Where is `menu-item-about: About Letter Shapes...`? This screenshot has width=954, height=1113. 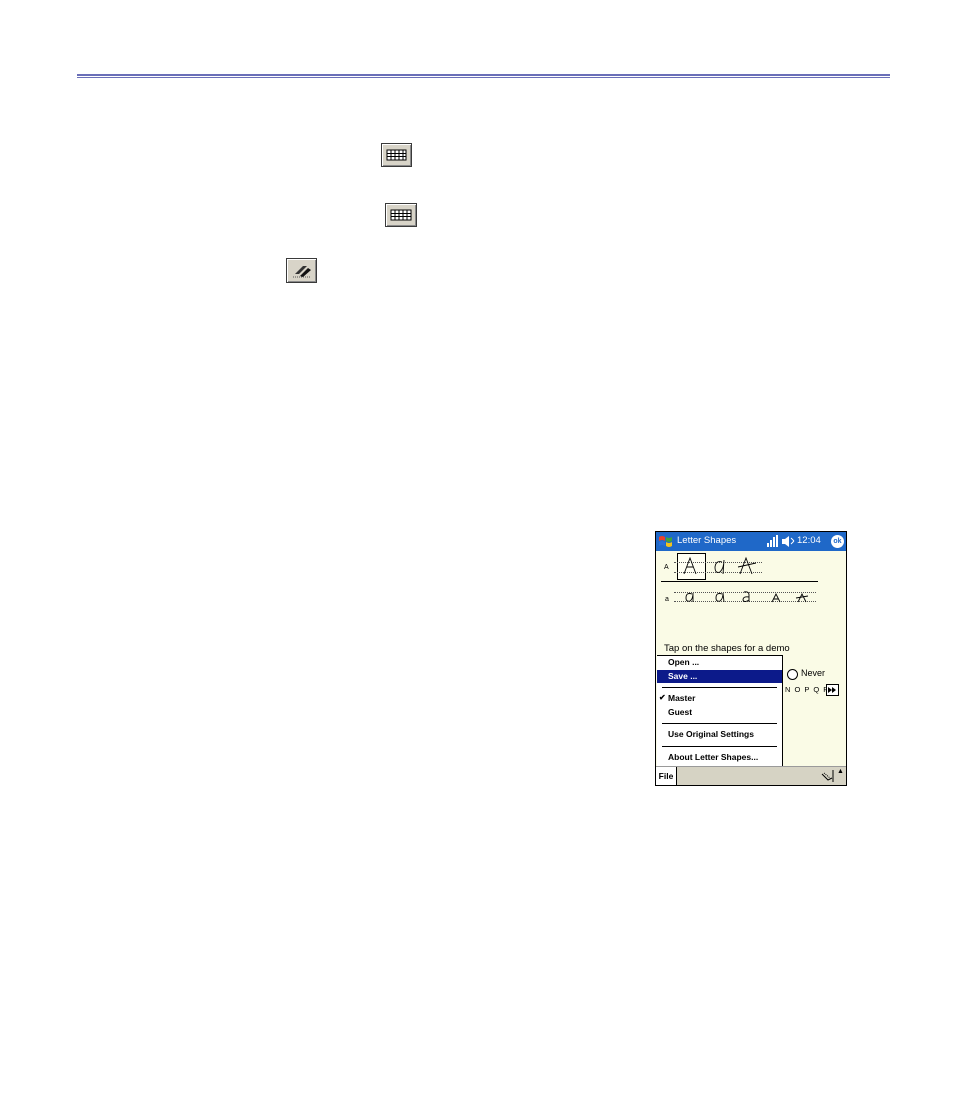 menu-item-about: About Letter Shapes... is located at coordinates (719, 757).